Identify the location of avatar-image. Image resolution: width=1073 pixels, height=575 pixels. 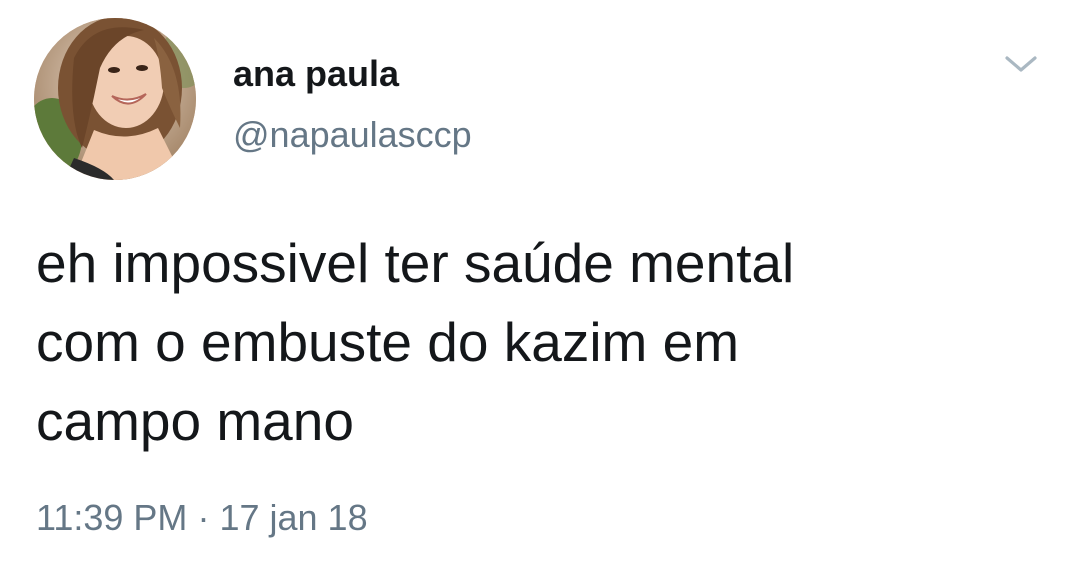
(115, 99).